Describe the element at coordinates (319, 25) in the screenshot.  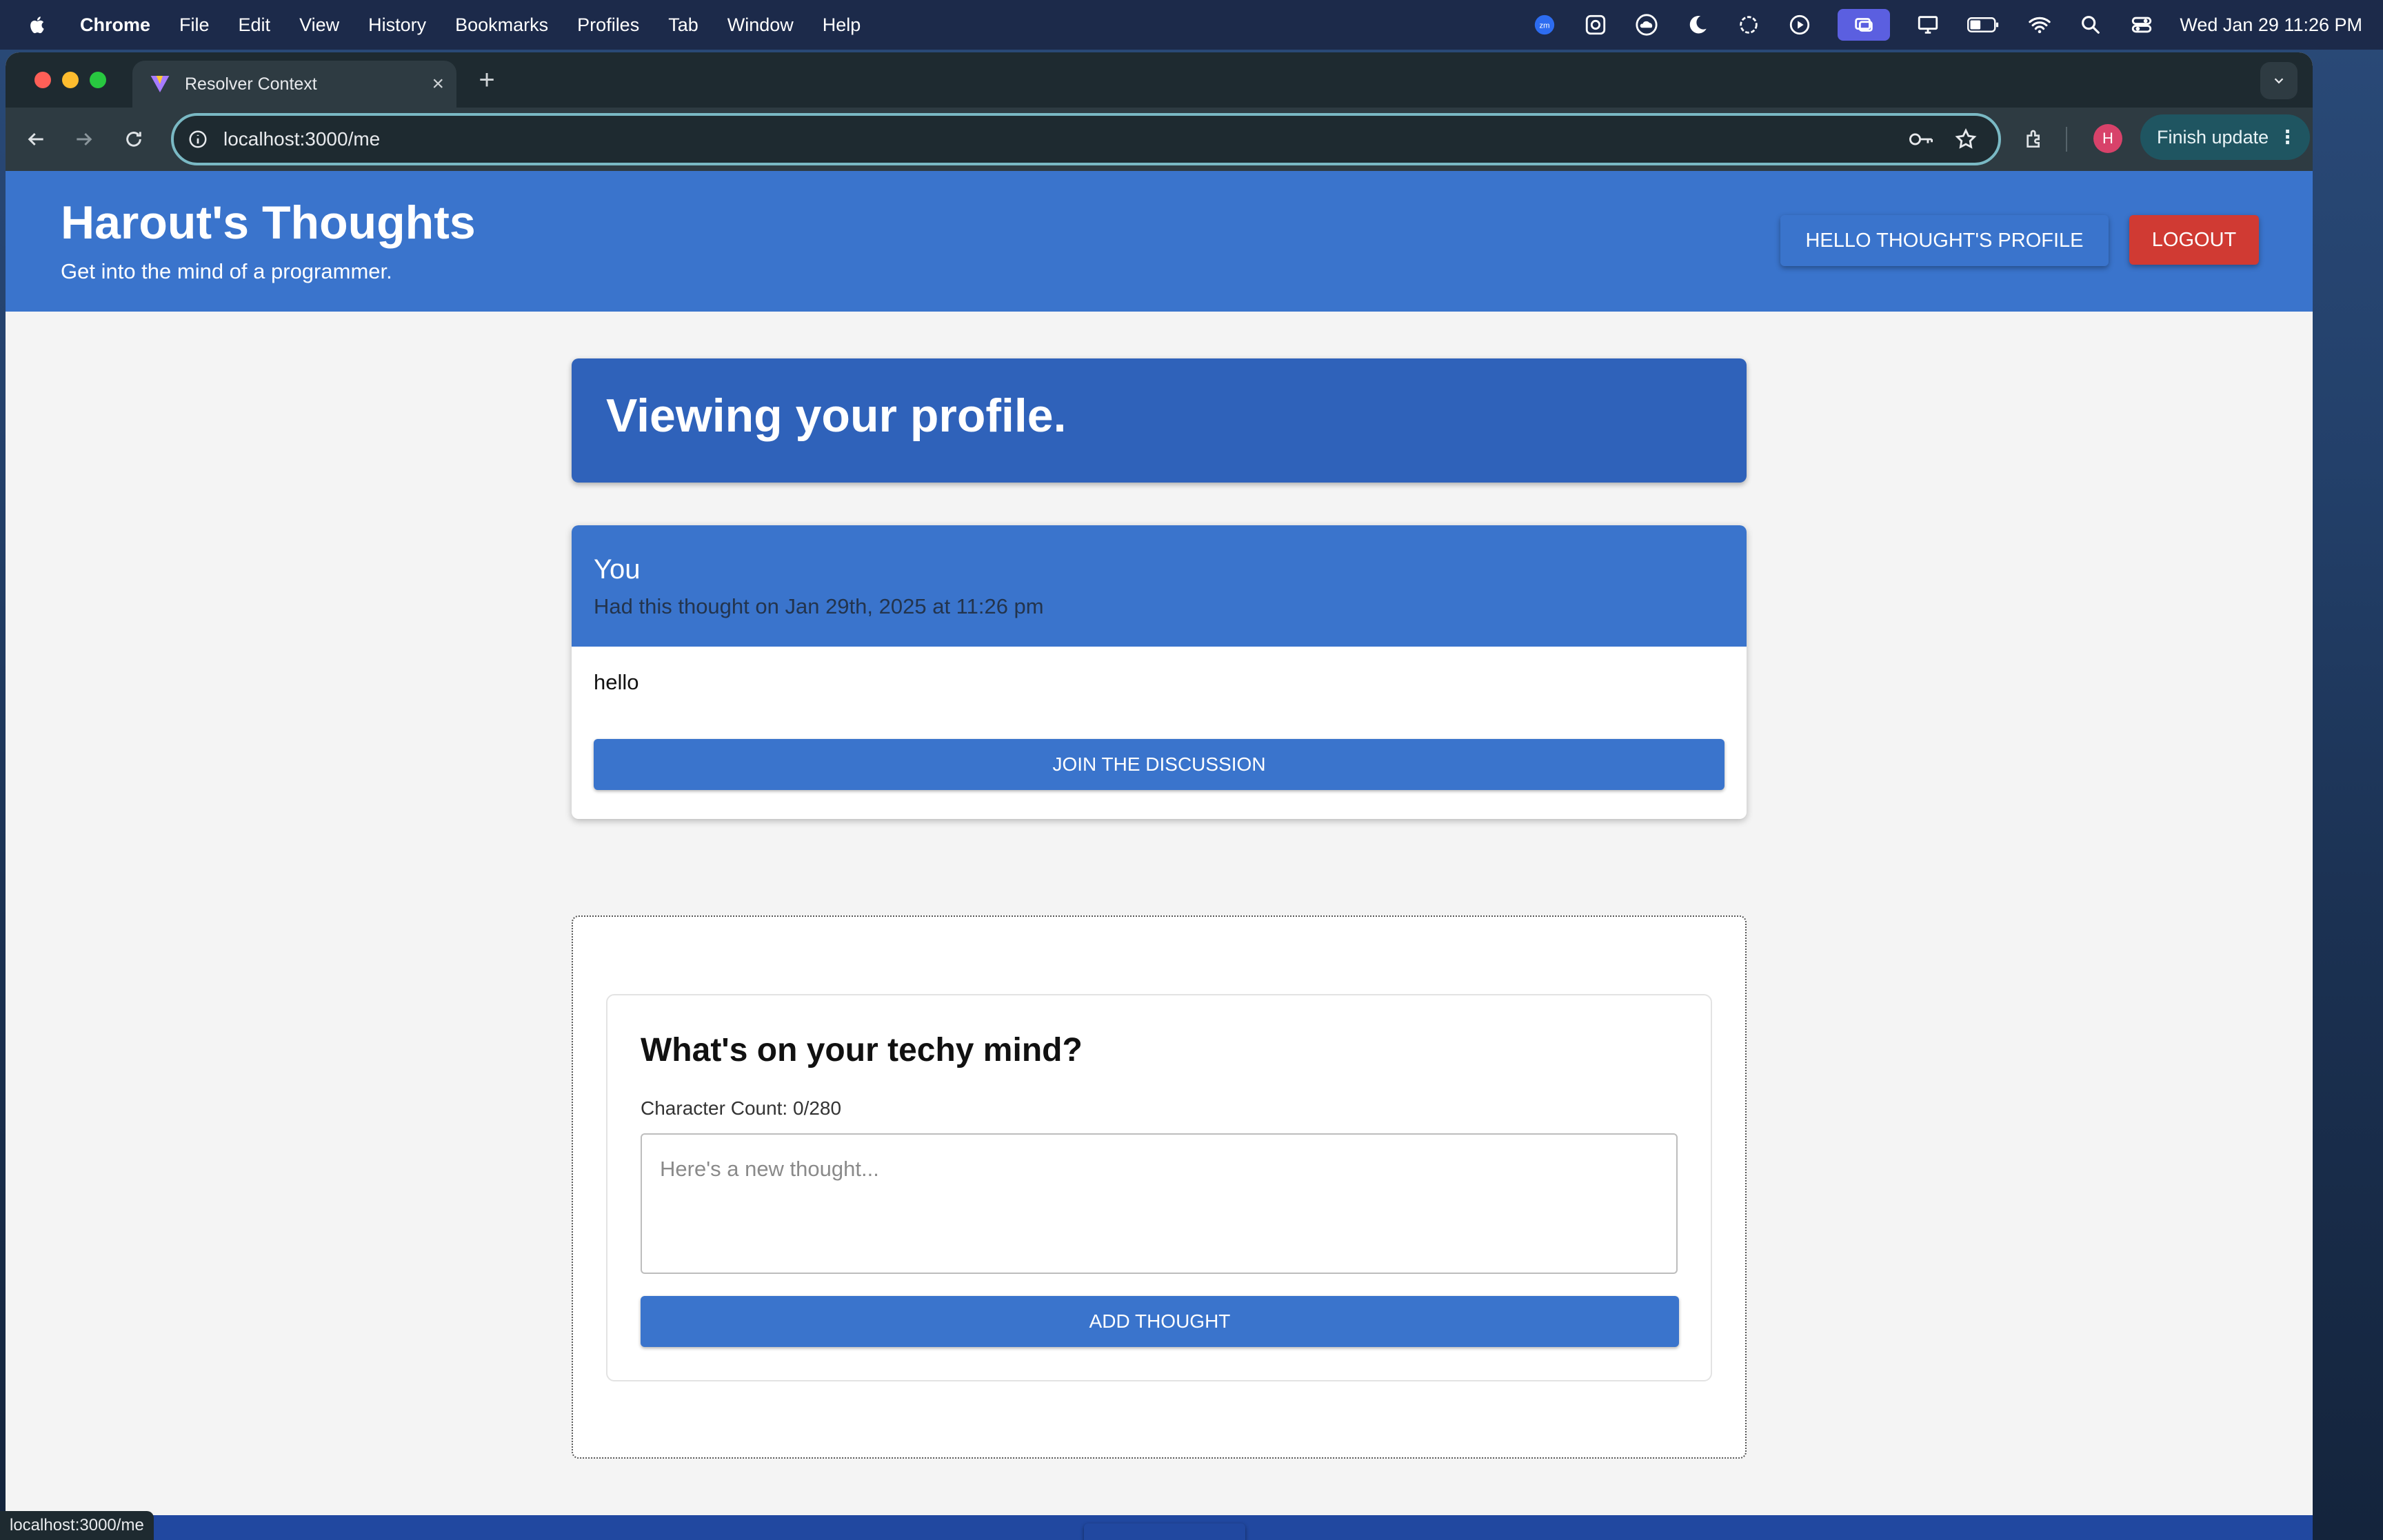
I see `menu-view: View` at that location.